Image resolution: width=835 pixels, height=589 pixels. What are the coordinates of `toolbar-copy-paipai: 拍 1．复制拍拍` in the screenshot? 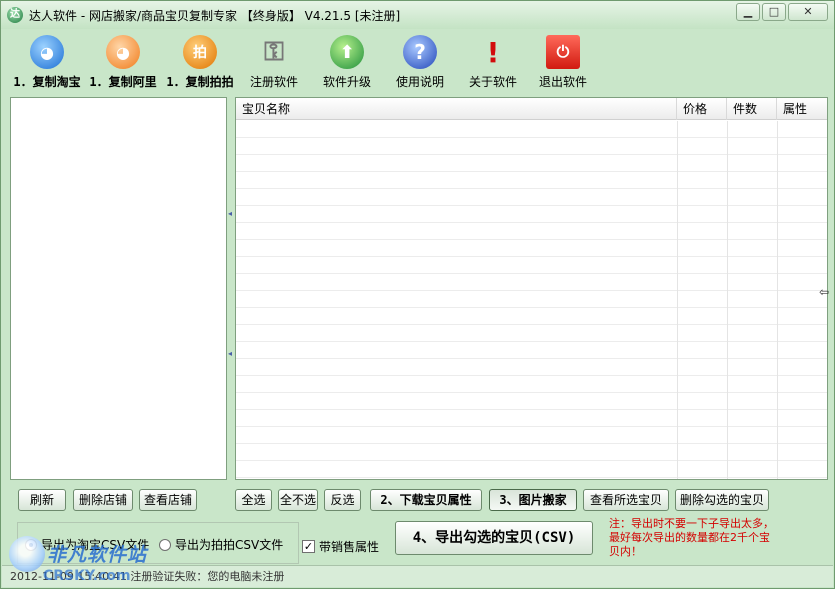 It's located at (200, 61).